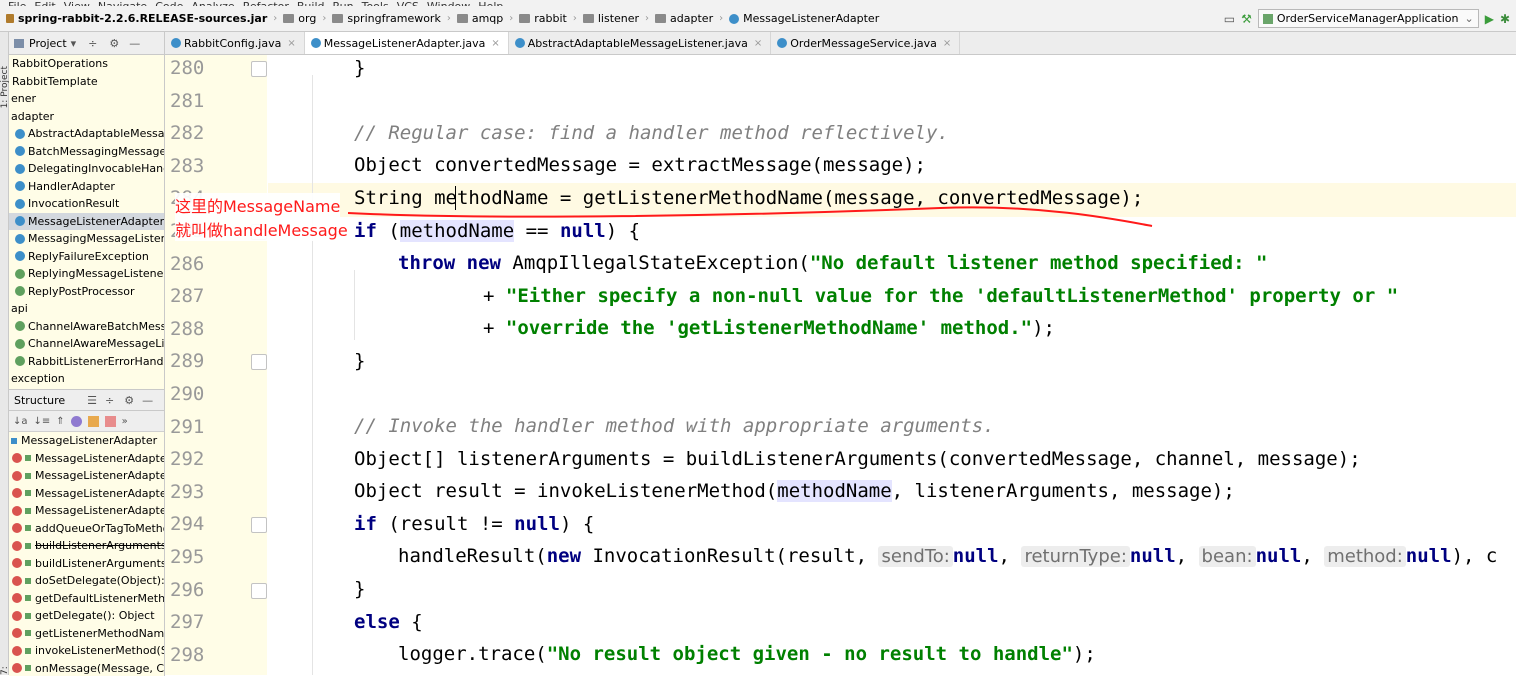 The height and width of the screenshot is (676, 1516). Describe the element at coordinates (1505, 19) in the screenshot. I see `debug-icon: ✱` at that location.